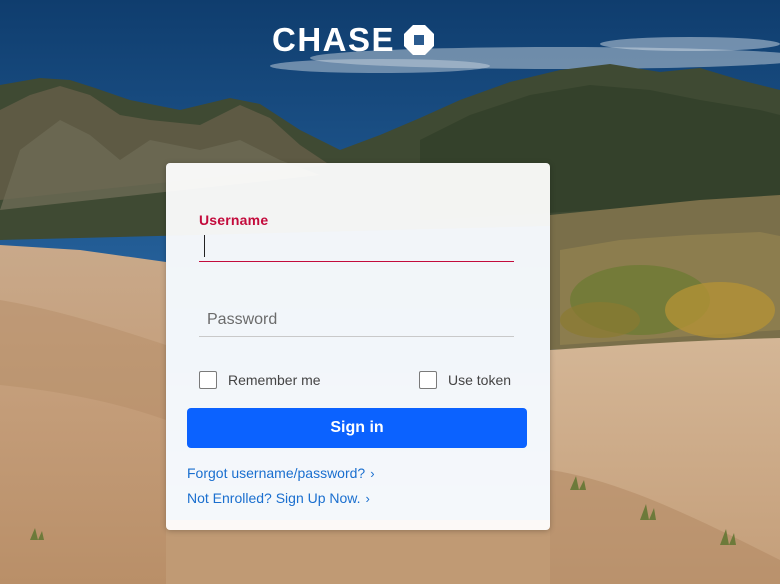 The width and height of the screenshot is (780, 584). What do you see at coordinates (274, 498) in the screenshot?
I see `enroll-text: Not Enrolled? Sign Up Now.` at bounding box center [274, 498].